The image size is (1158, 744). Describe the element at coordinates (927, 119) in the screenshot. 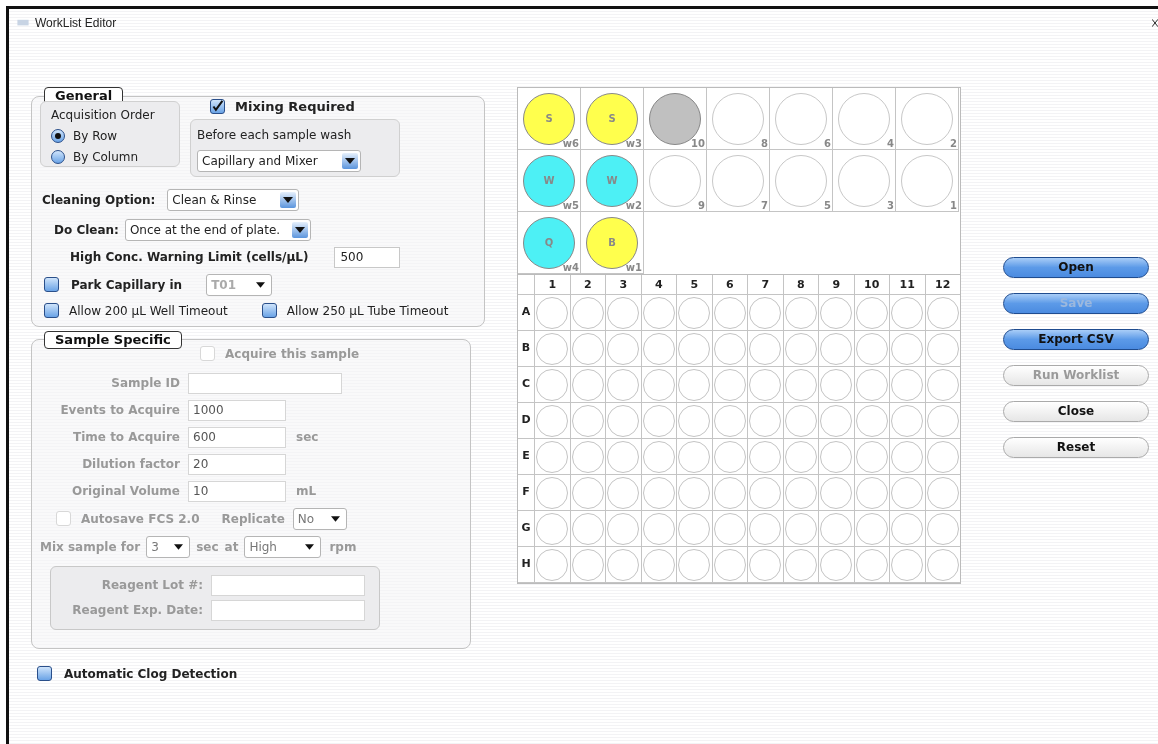

I see `tube-slot: 2` at that location.